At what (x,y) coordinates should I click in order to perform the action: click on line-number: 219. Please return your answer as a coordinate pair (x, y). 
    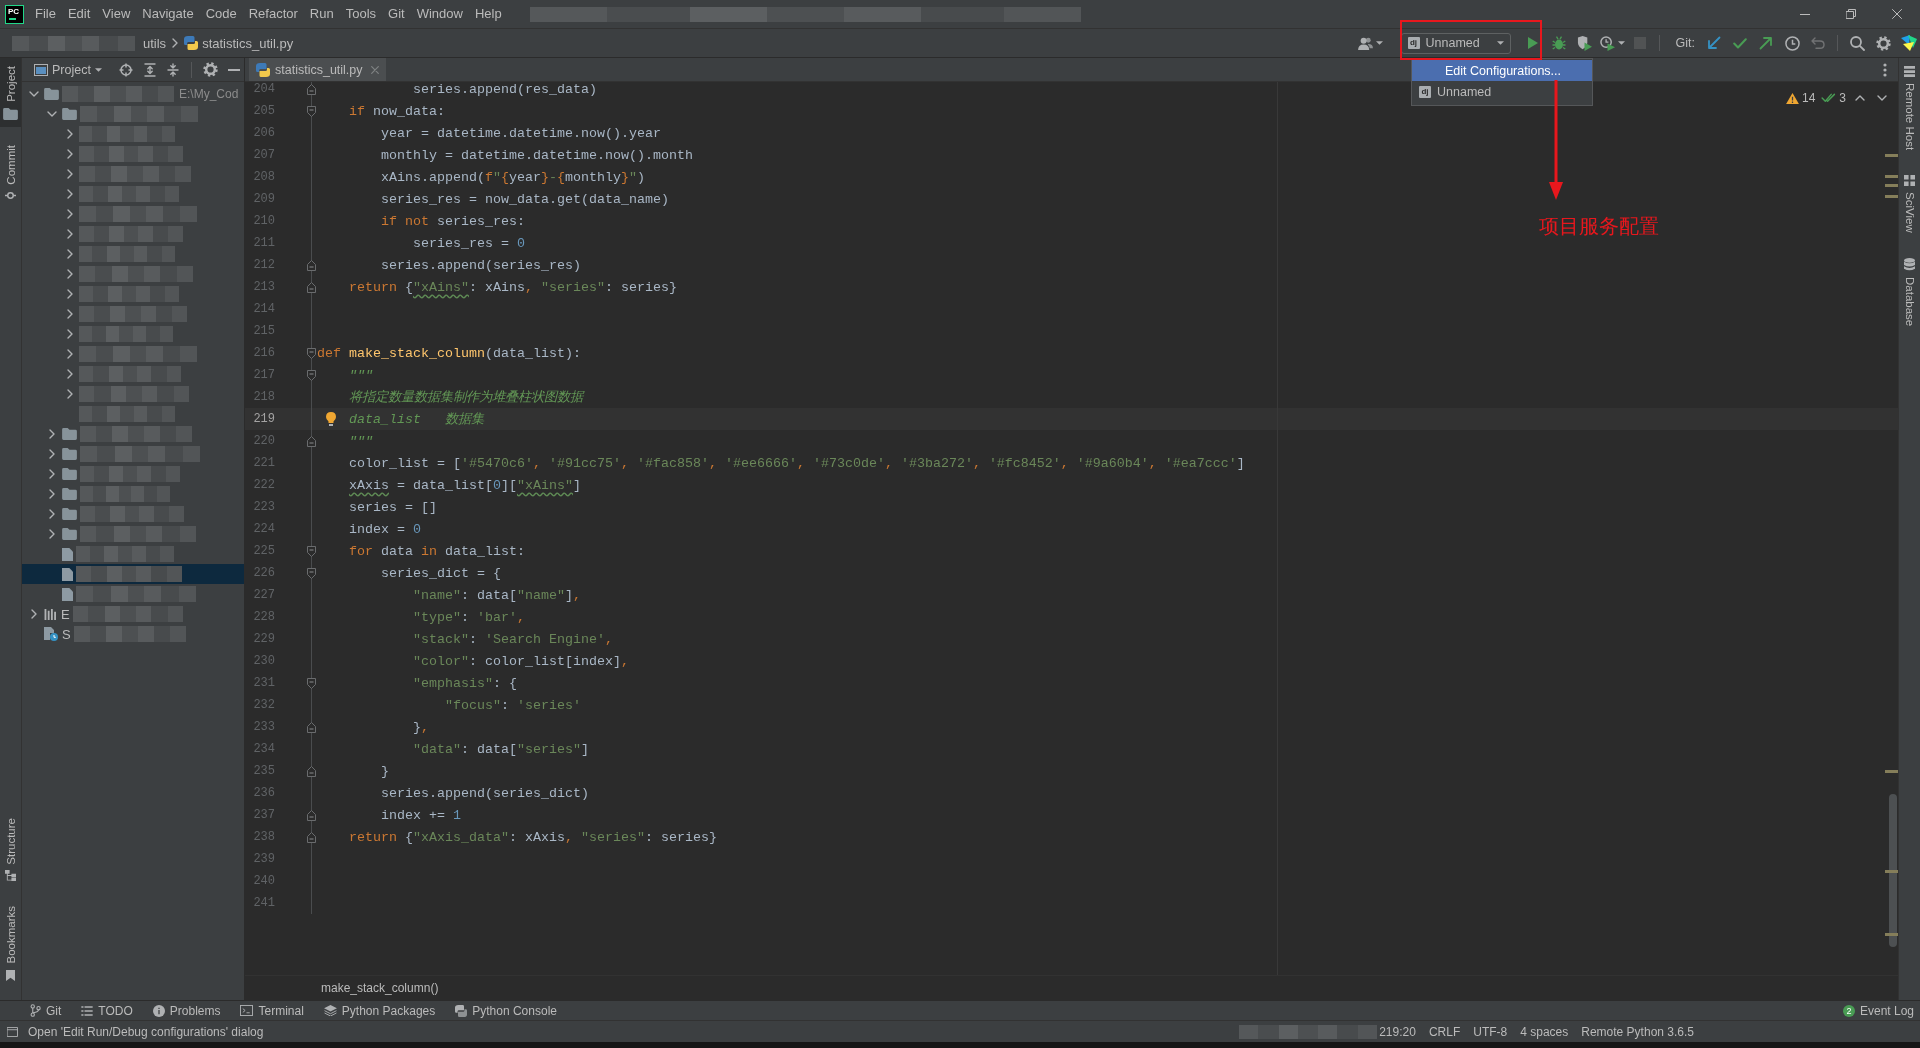
    Looking at the image, I should click on (263, 419).